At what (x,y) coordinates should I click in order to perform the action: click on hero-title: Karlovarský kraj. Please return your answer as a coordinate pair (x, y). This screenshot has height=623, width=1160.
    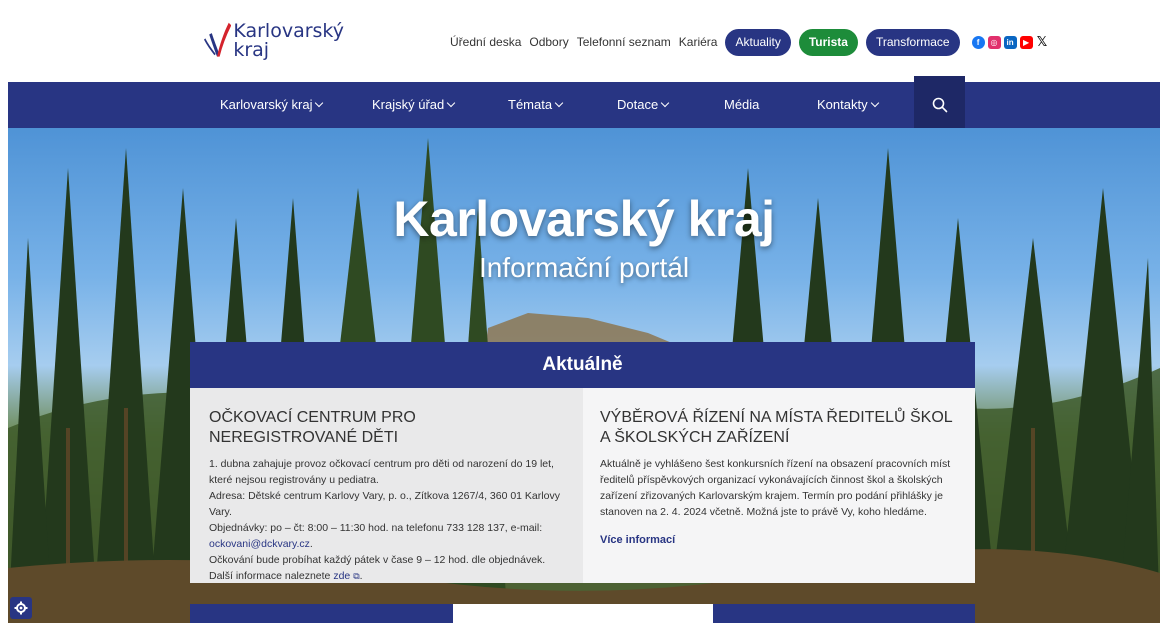
    Looking at the image, I should click on (584, 219).